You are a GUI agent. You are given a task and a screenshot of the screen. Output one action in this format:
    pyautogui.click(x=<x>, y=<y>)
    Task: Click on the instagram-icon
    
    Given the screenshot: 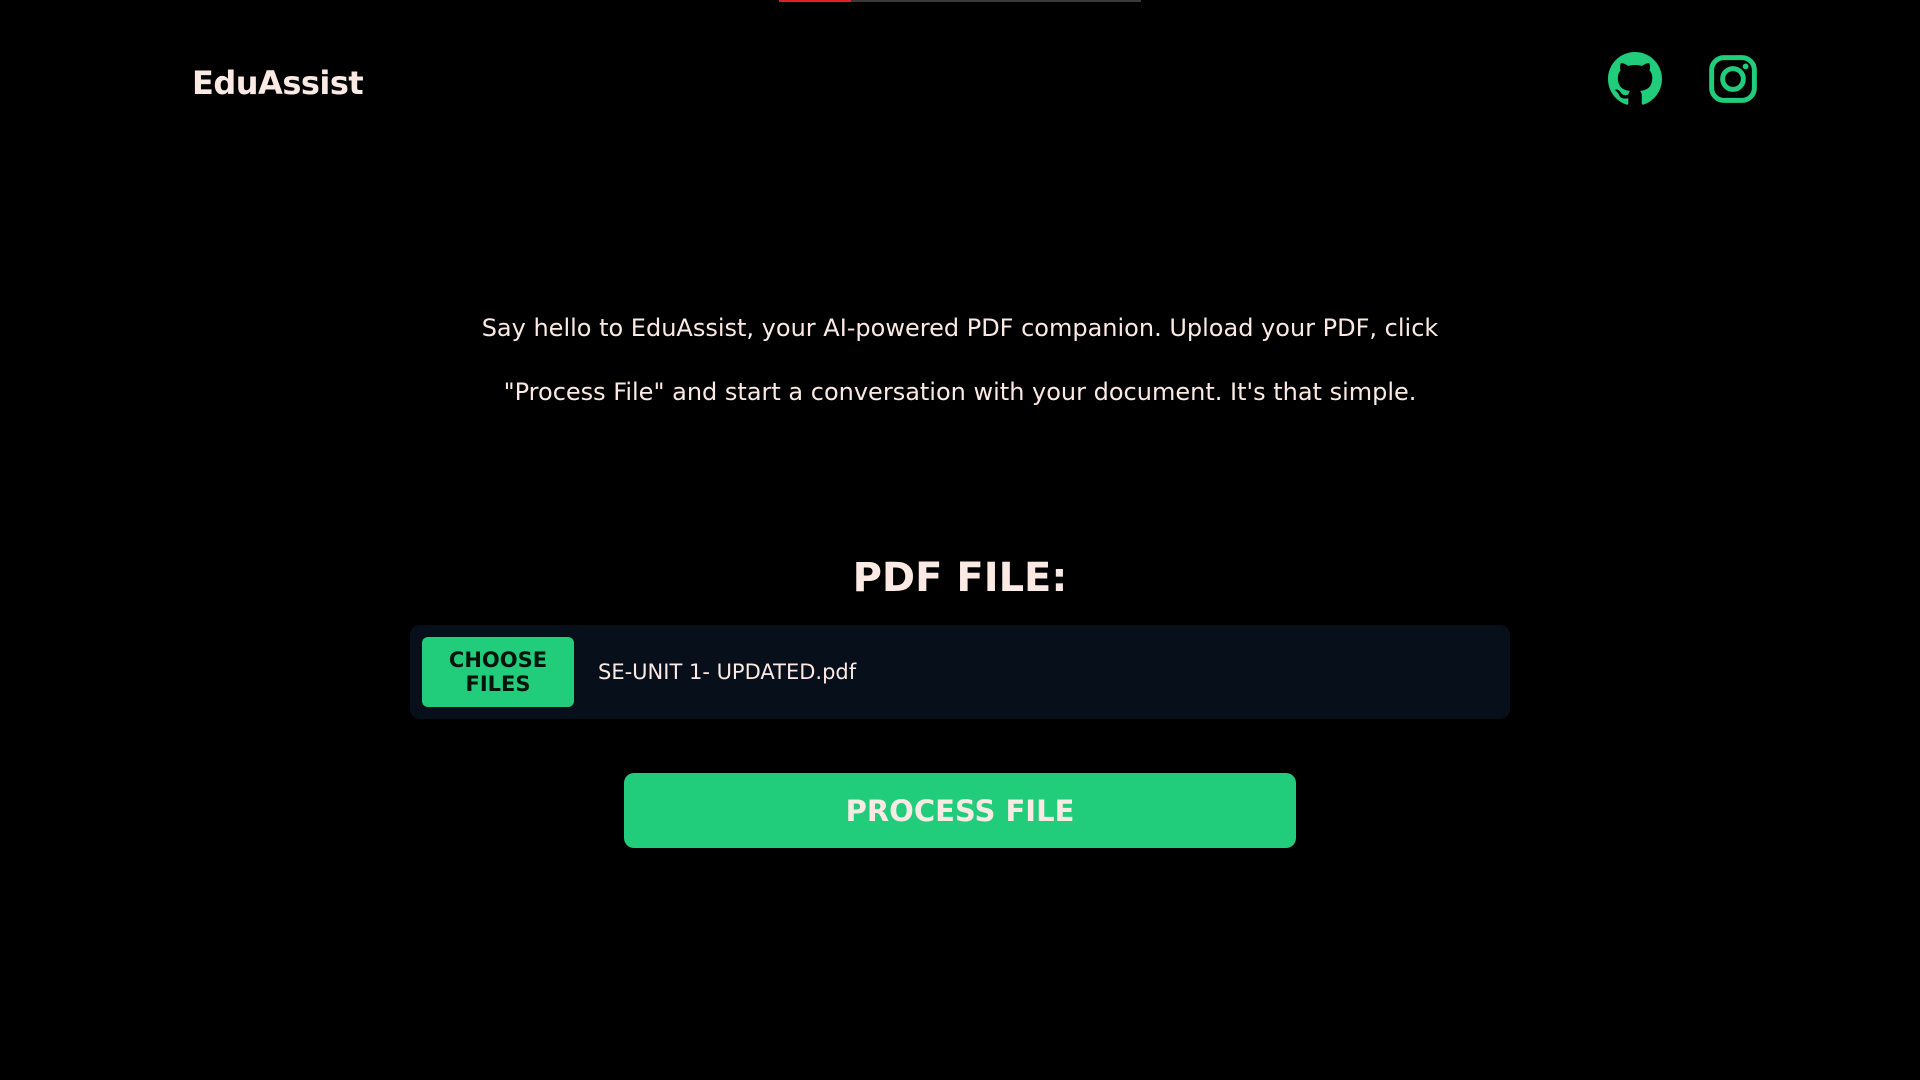 What is the action you would take?
    pyautogui.click(x=1733, y=79)
    